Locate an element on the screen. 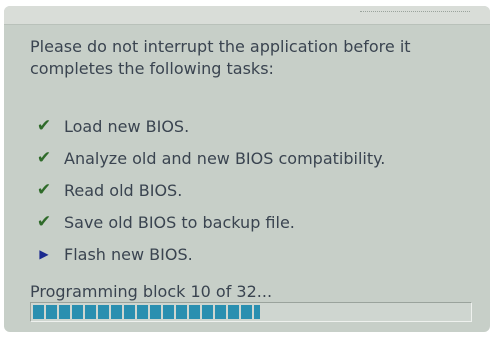 This screenshot has width=494, height=338. task-label: Analyze old and new BIOS compatibility. is located at coordinates (225, 158).